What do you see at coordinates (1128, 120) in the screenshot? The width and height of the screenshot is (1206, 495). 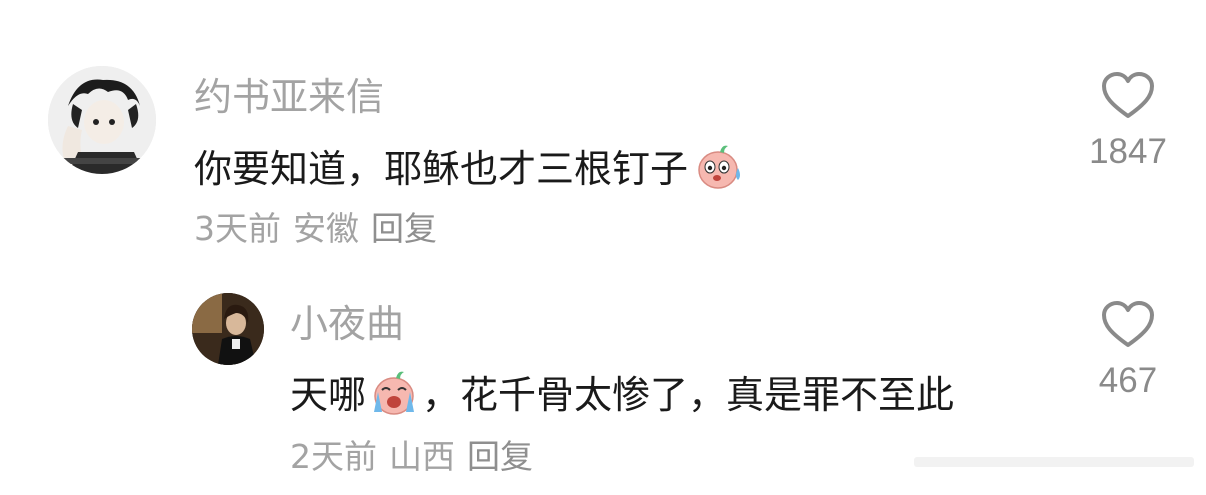 I see `like-button: 1847` at bounding box center [1128, 120].